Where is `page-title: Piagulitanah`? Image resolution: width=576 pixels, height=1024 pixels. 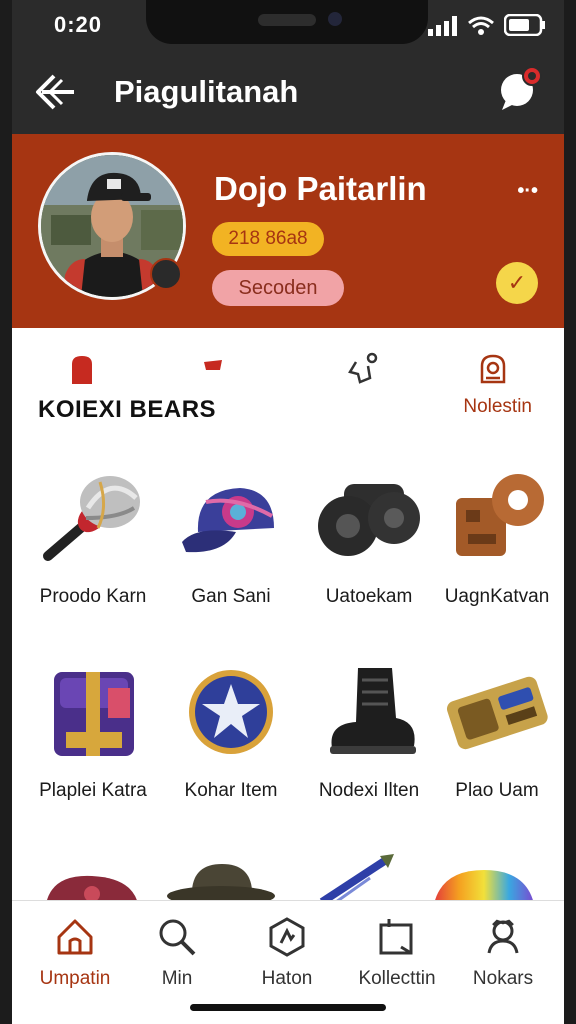 page-title: Piagulitanah is located at coordinates (206, 91).